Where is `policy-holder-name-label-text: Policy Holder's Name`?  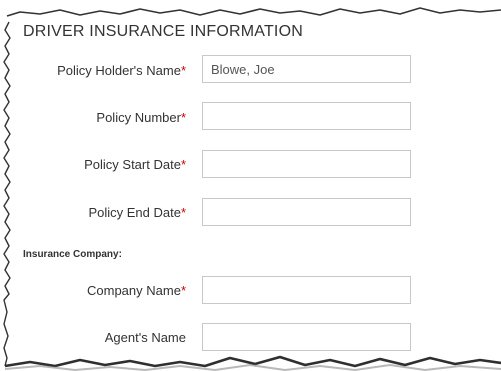
policy-holder-name-label-text: Policy Holder's Name is located at coordinates (119, 70).